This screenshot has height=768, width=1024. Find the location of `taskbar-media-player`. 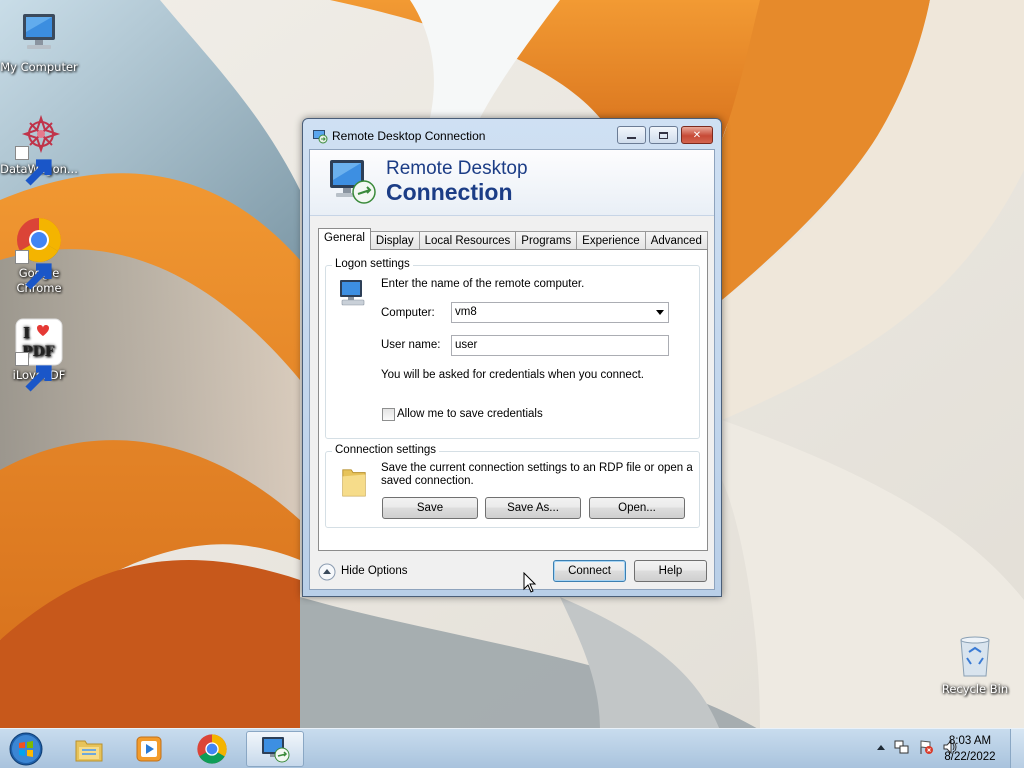

taskbar-media-player is located at coordinates (149, 749).